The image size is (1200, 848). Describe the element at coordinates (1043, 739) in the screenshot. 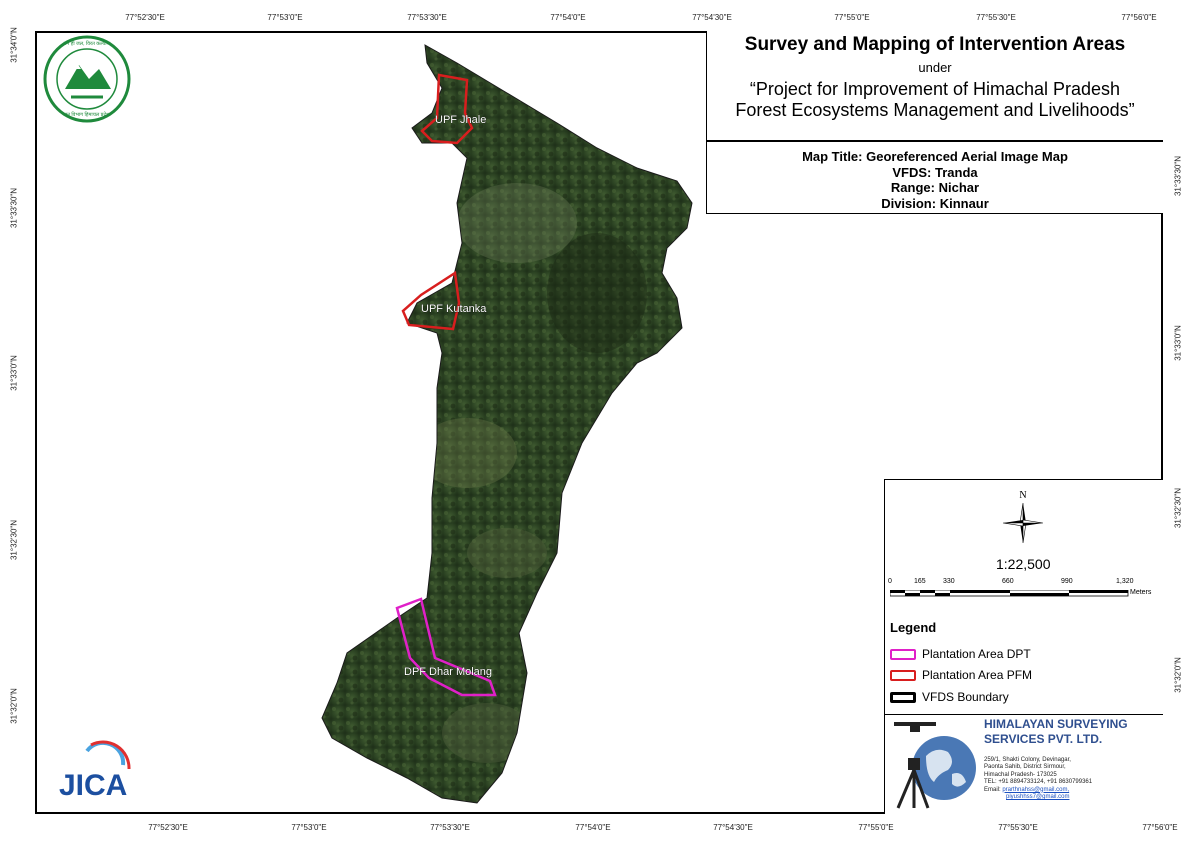

I see `company-name-line2: SERVICES PVT. LTD.` at that location.